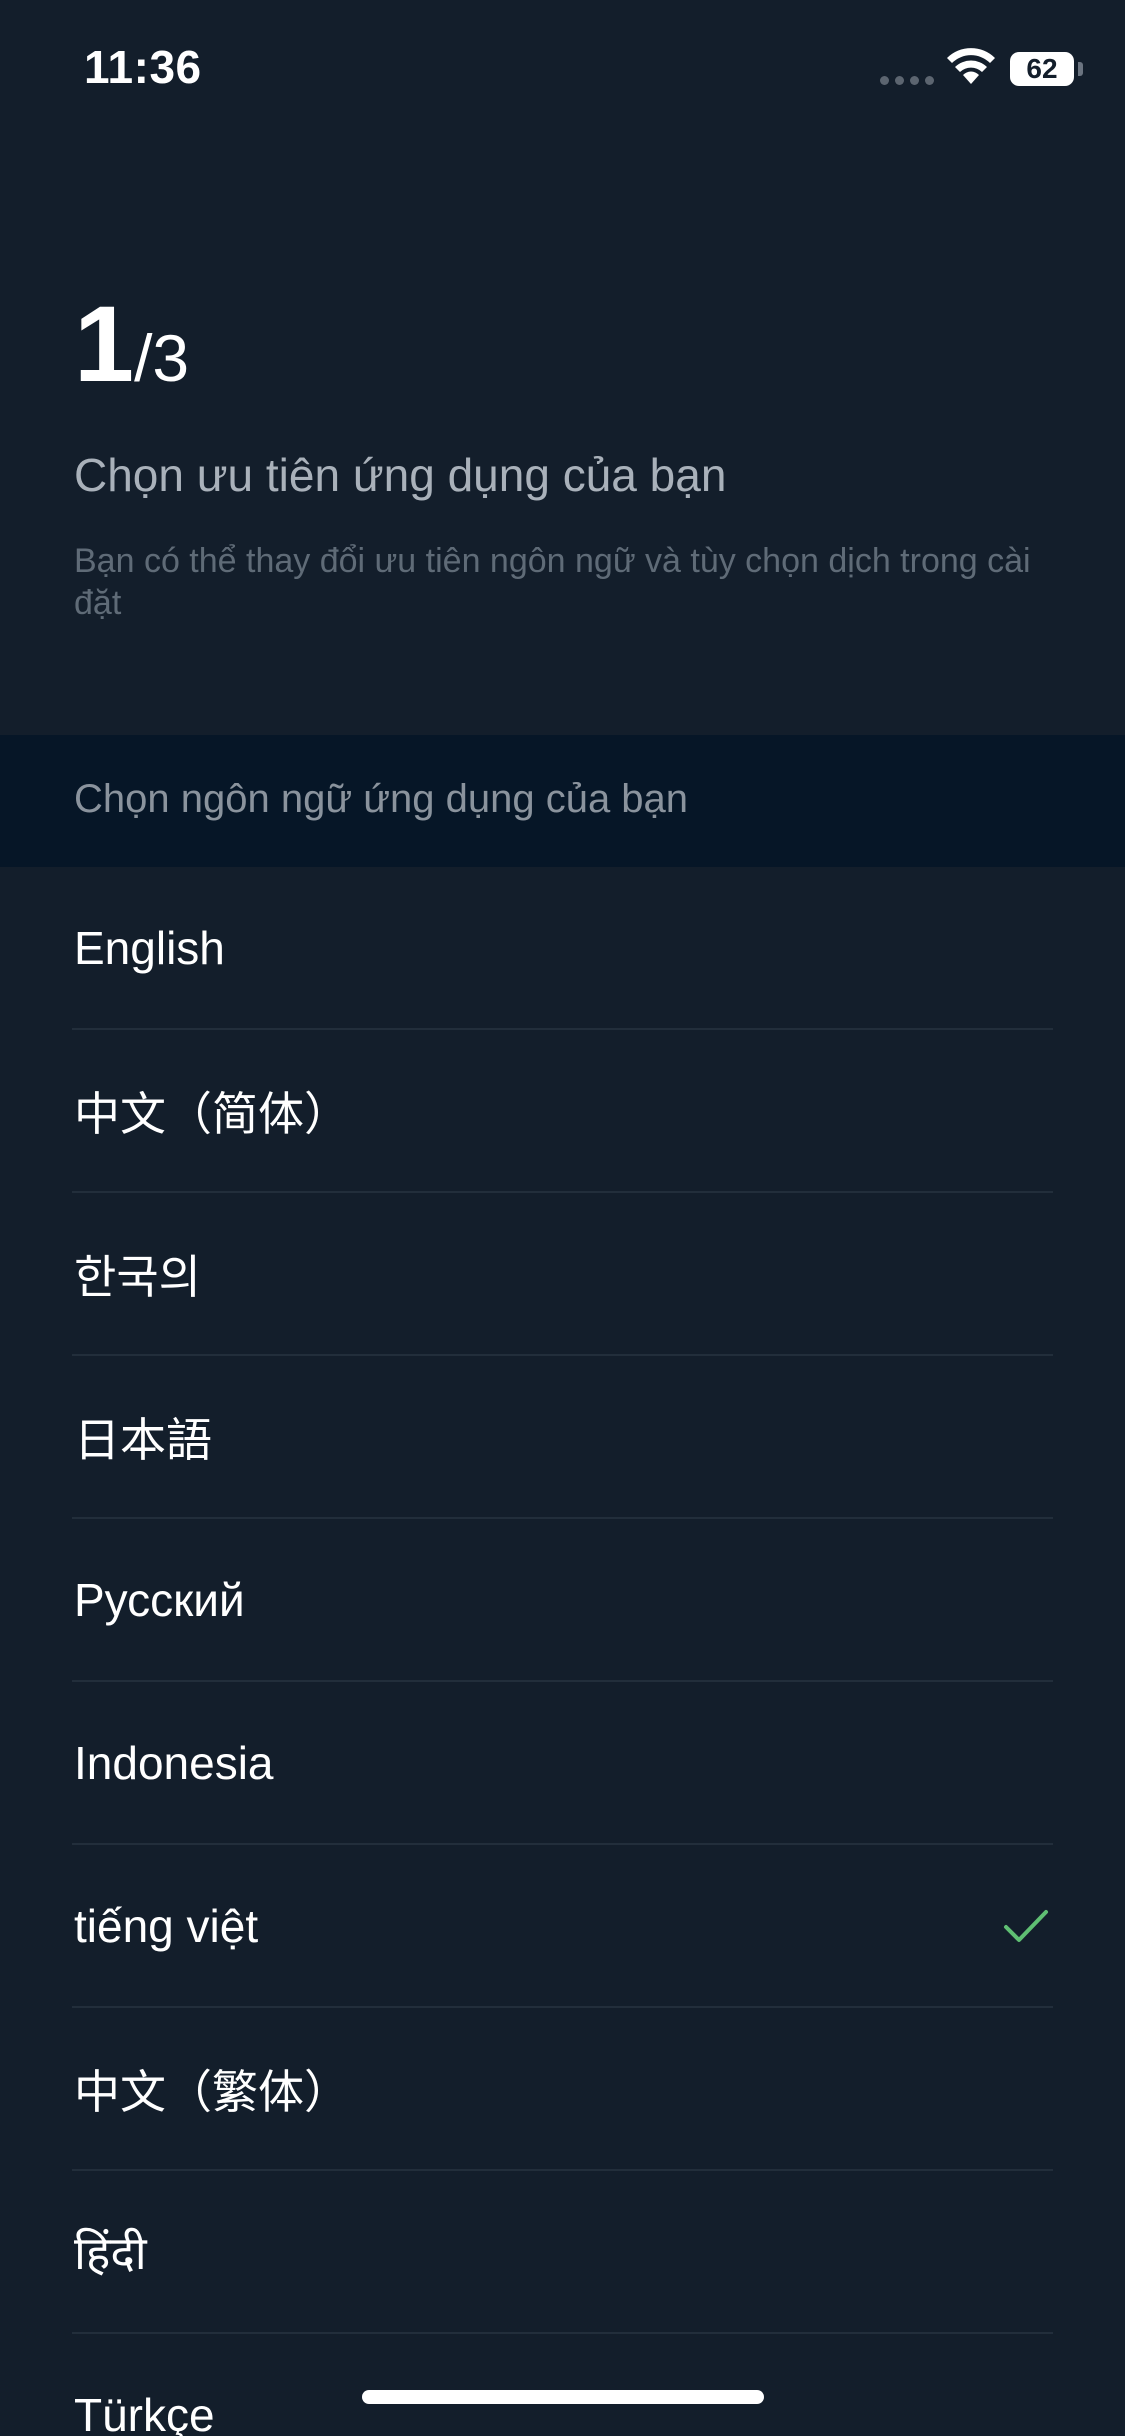  Describe the element at coordinates (381, 799) in the screenshot. I see `section-header-label: Chọn ngôn ngữ ứng dụng của bạn` at that location.